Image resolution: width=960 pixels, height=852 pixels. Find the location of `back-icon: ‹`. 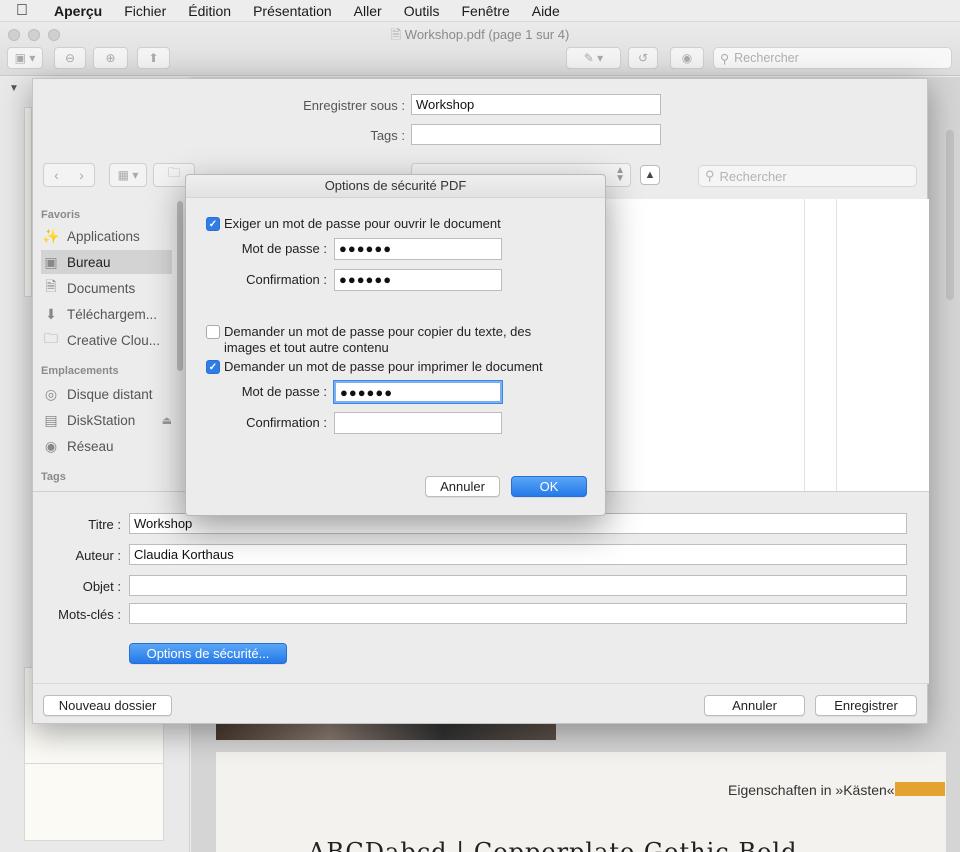

back-icon: ‹ is located at coordinates (56, 175).